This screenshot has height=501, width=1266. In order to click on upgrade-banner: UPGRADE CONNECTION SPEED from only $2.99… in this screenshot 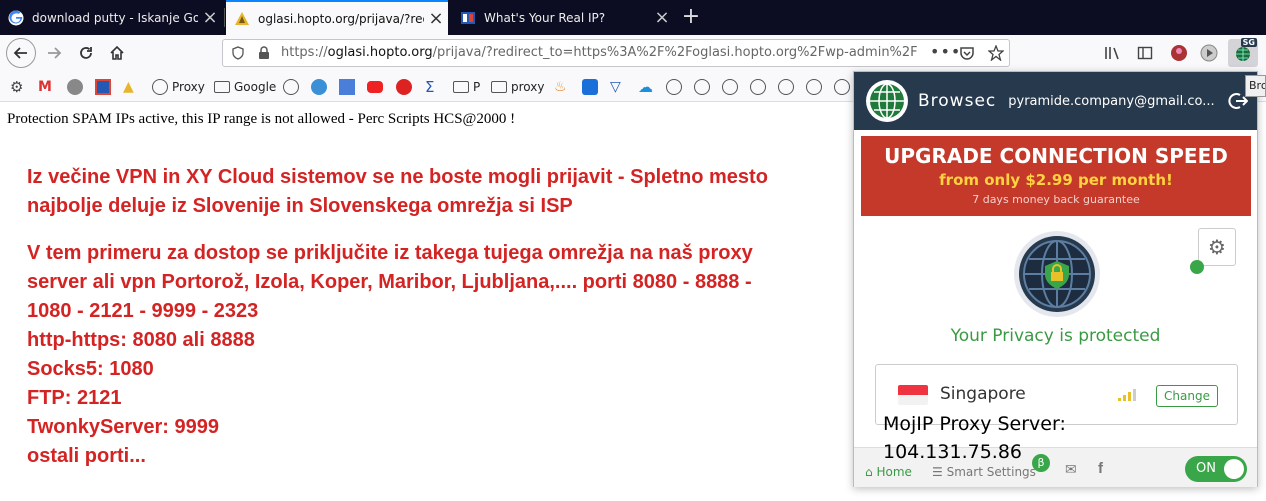, I will do `click(1056, 176)`.